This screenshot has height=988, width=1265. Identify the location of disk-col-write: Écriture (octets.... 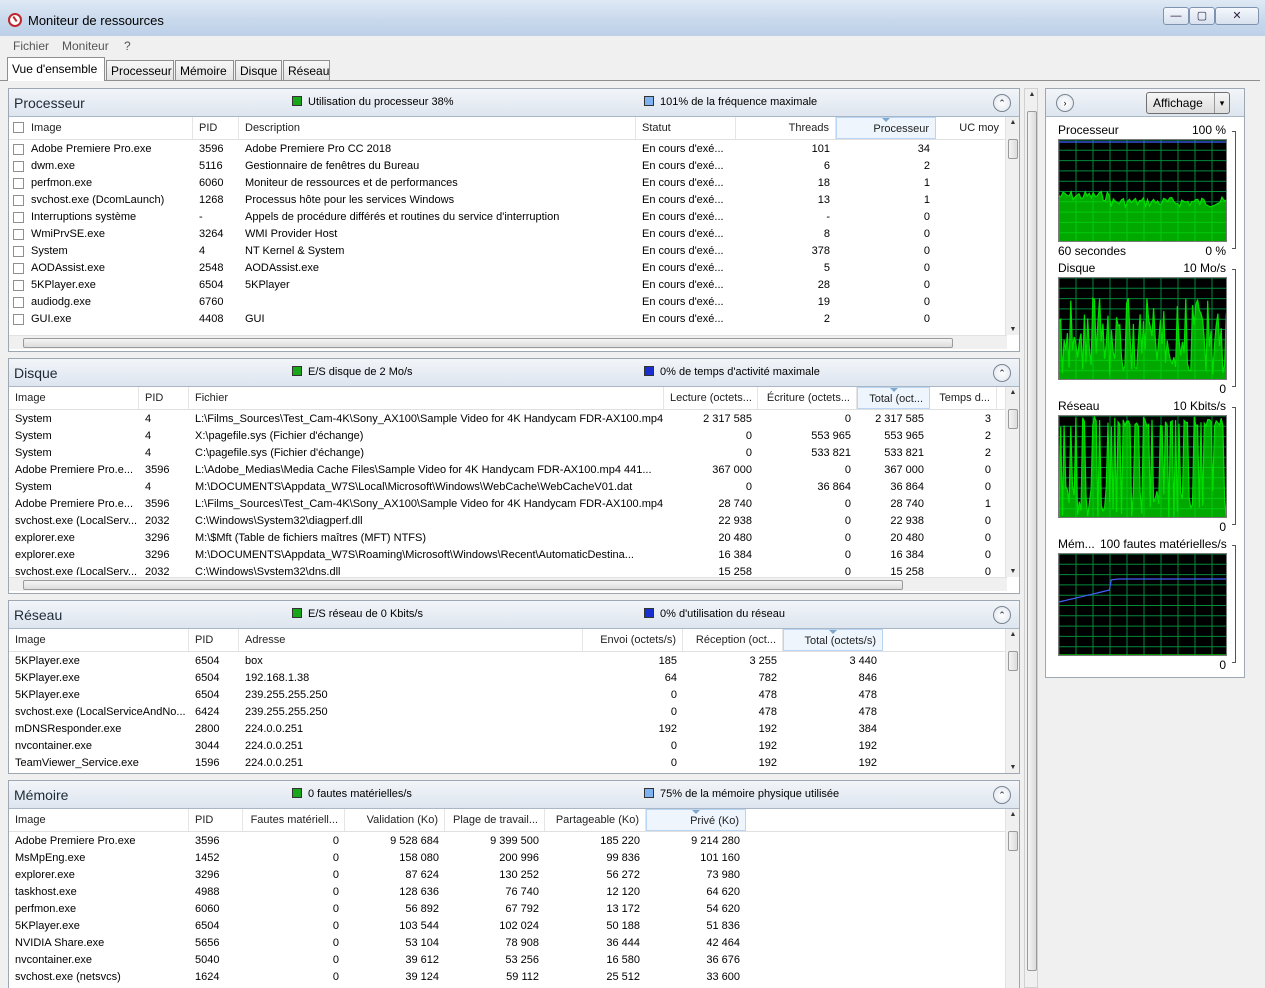
(807, 398).